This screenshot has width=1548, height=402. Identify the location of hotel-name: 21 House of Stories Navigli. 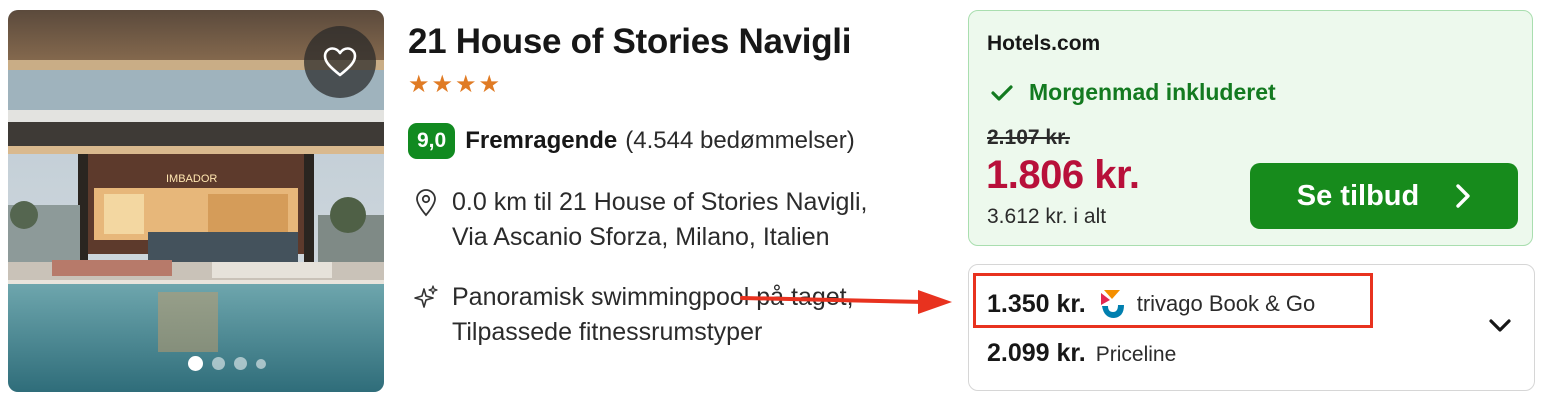
(629, 42).